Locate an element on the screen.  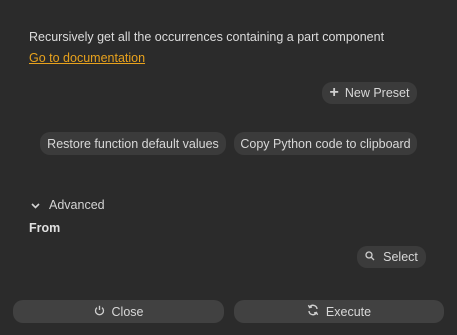
copy-python-code-label: Copy Python code to clipboard is located at coordinates (325, 143).